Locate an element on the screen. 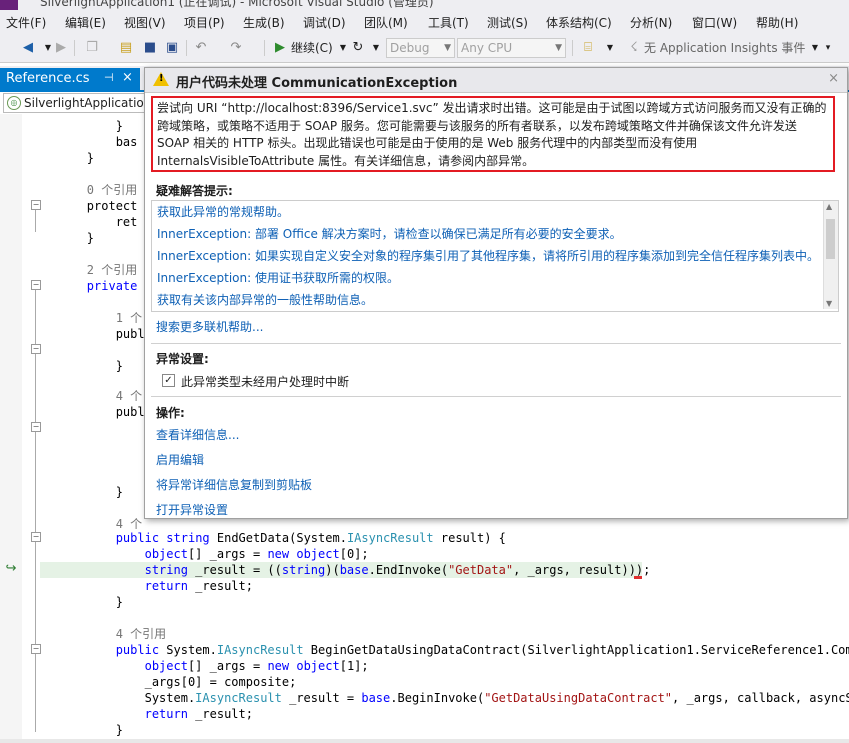 The image size is (849, 743). undo-icon: ↶ is located at coordinates (201, 48).